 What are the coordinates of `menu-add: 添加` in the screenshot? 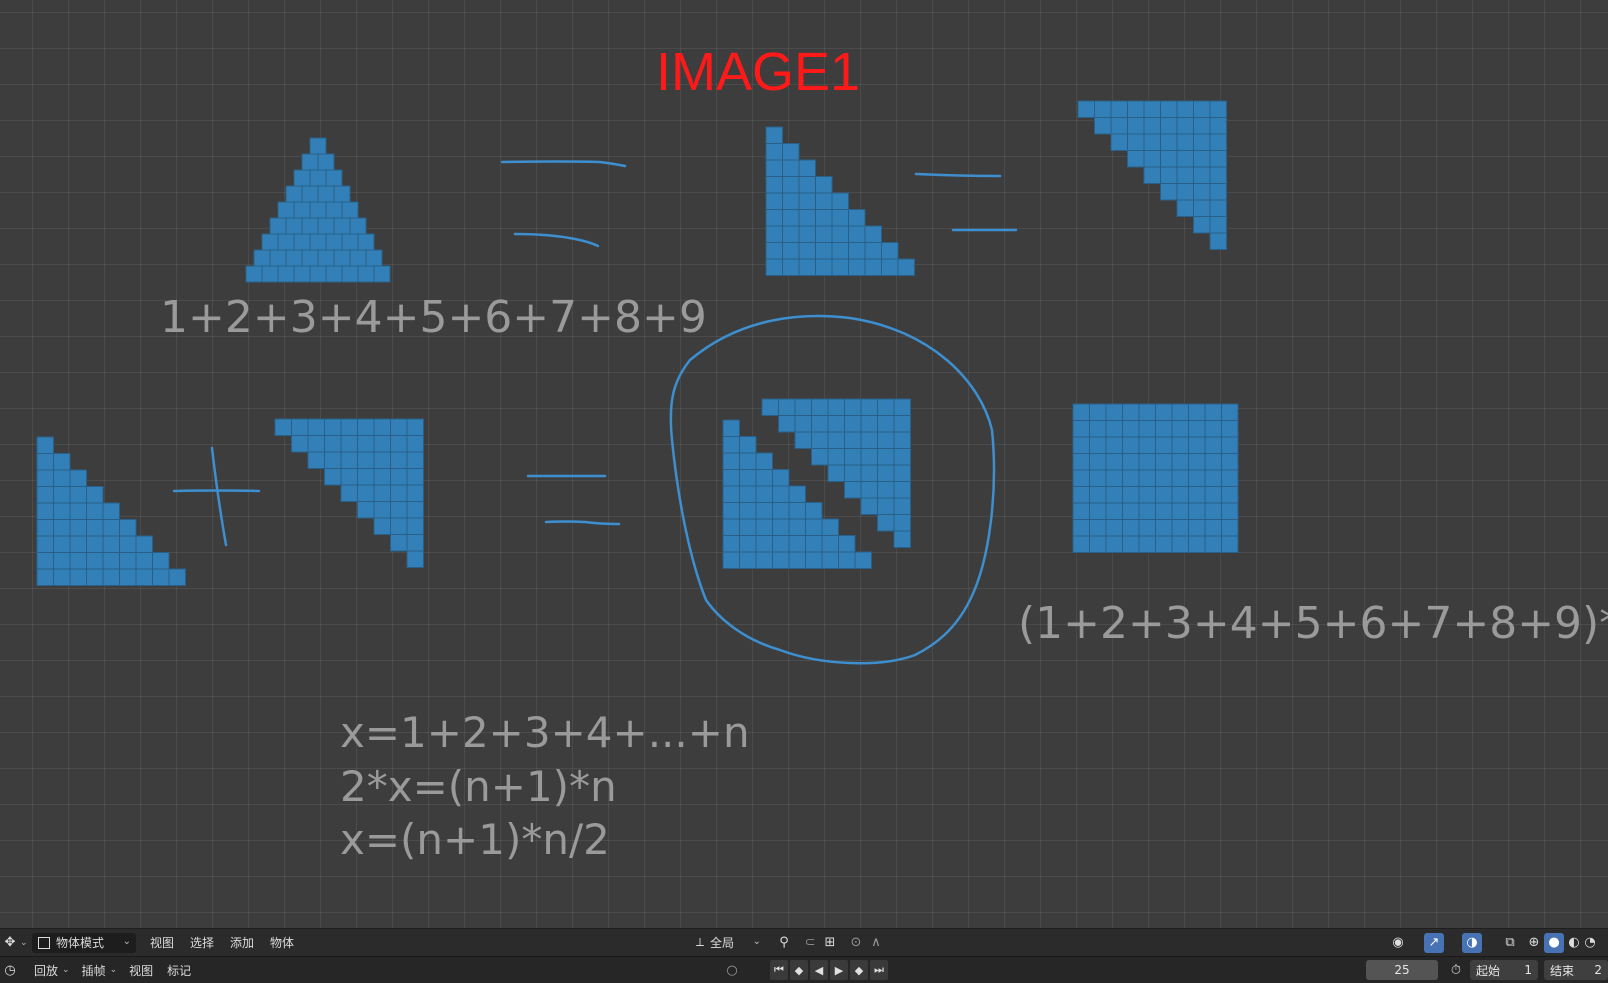 It's located at (242, 942).